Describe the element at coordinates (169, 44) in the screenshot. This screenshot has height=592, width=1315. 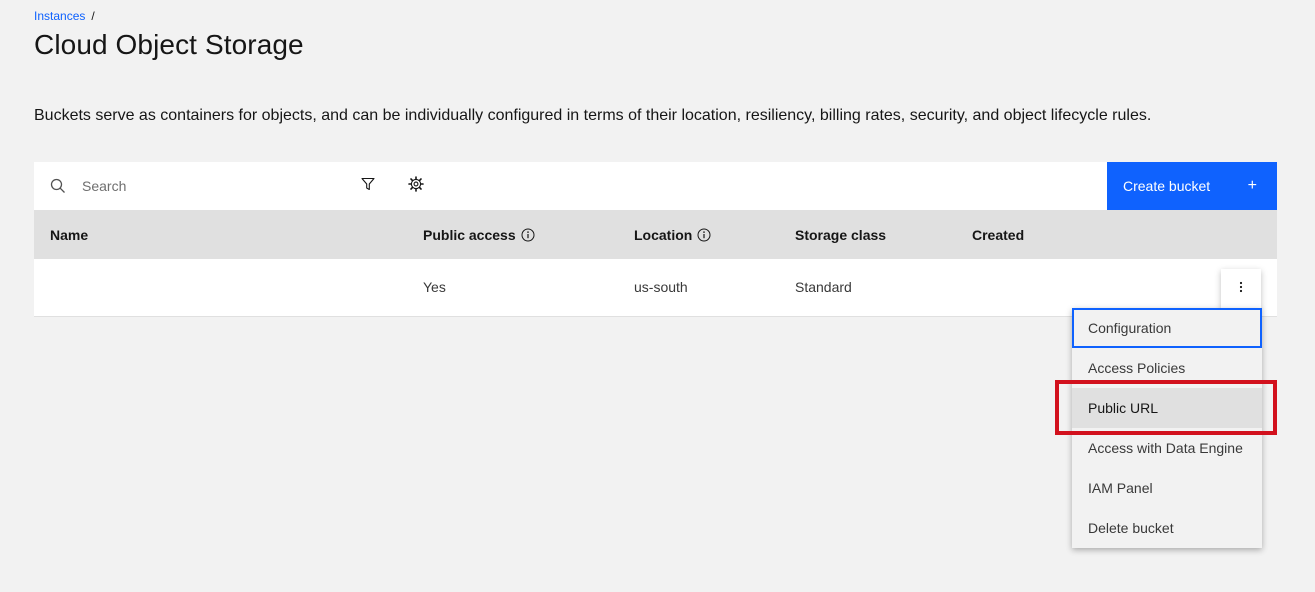
I see `page-title: Cloud Object Storage` at that location.